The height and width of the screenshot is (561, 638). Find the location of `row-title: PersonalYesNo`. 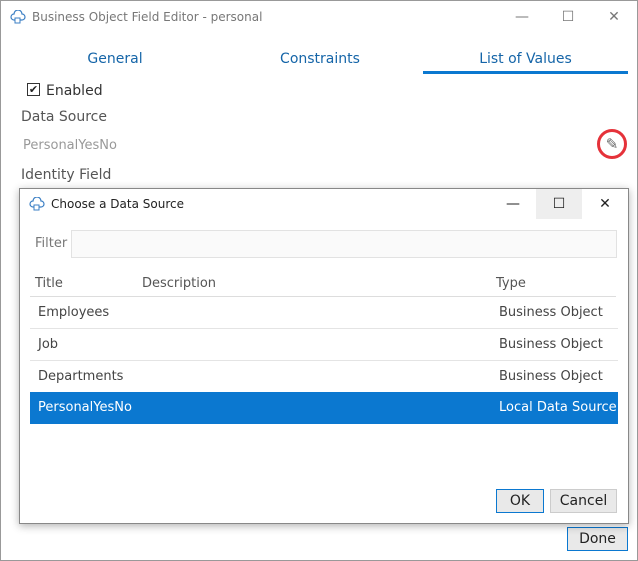

row-title: PersonalYesNo is located at coordinates (85, 407).